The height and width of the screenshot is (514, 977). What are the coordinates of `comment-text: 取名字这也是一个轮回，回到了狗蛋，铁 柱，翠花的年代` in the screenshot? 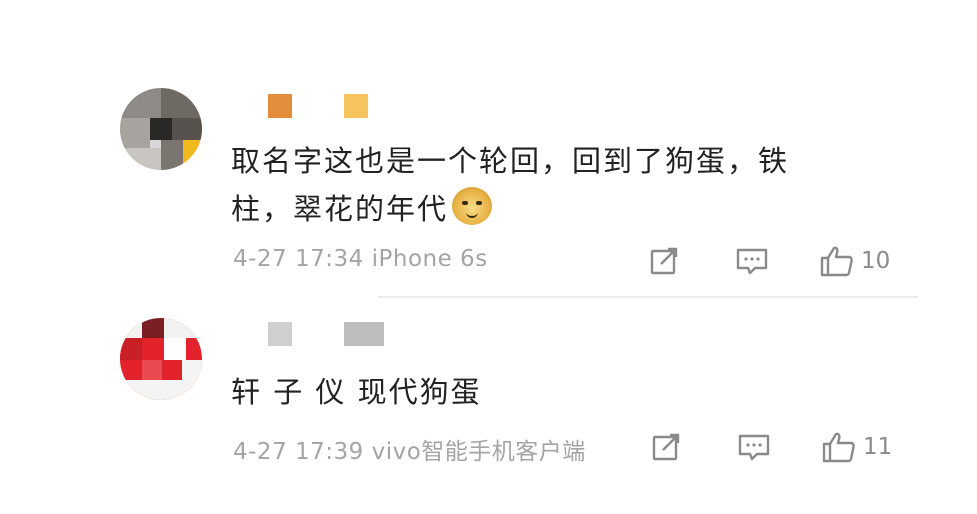 It's located at (536, 185).